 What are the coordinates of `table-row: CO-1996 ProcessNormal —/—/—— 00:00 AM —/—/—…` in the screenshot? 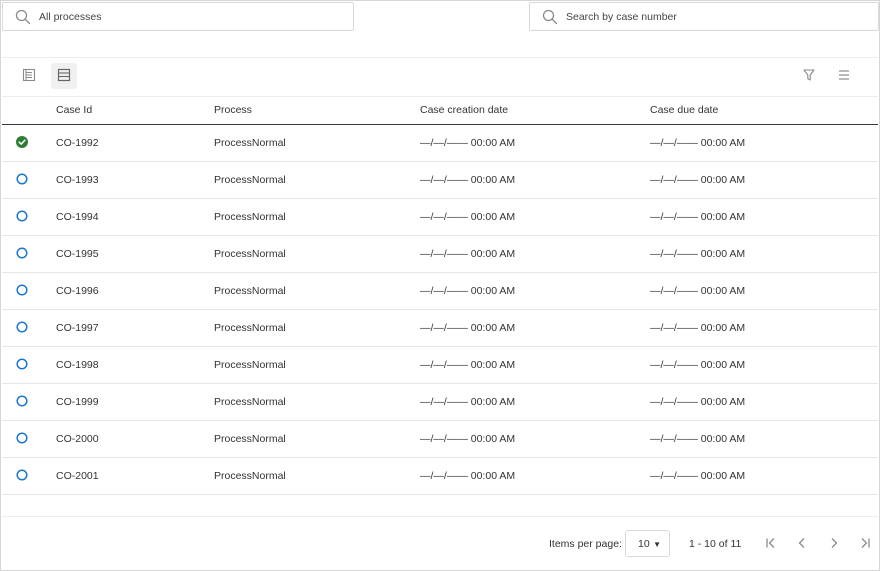 It's located at (440, 291).